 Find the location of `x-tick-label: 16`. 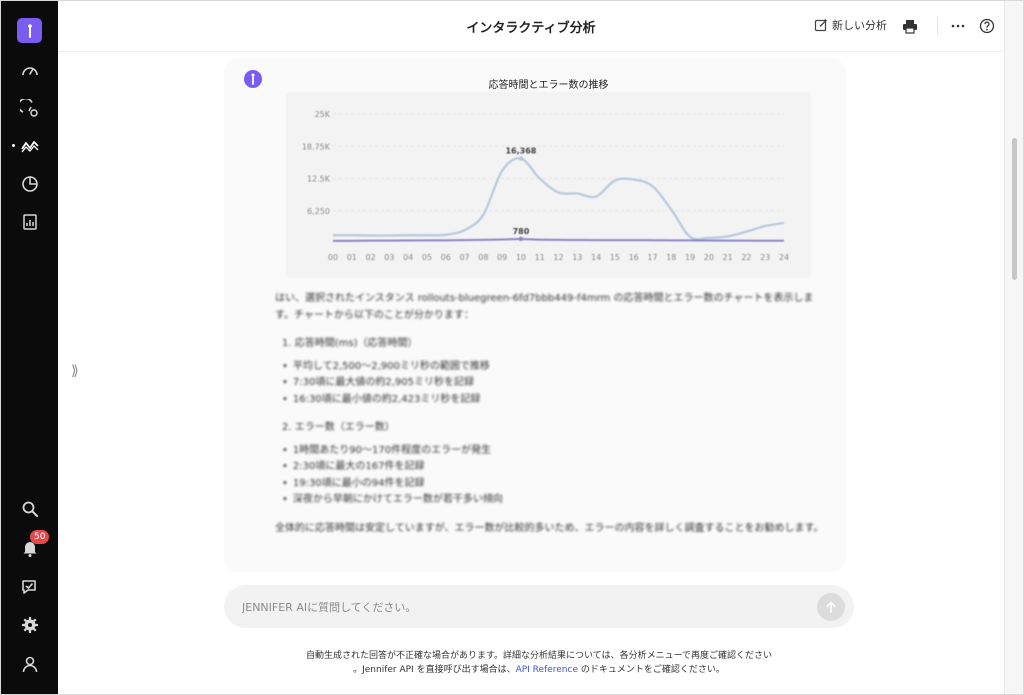

x-tick-label: 16 is located at coordinates (634, 257).